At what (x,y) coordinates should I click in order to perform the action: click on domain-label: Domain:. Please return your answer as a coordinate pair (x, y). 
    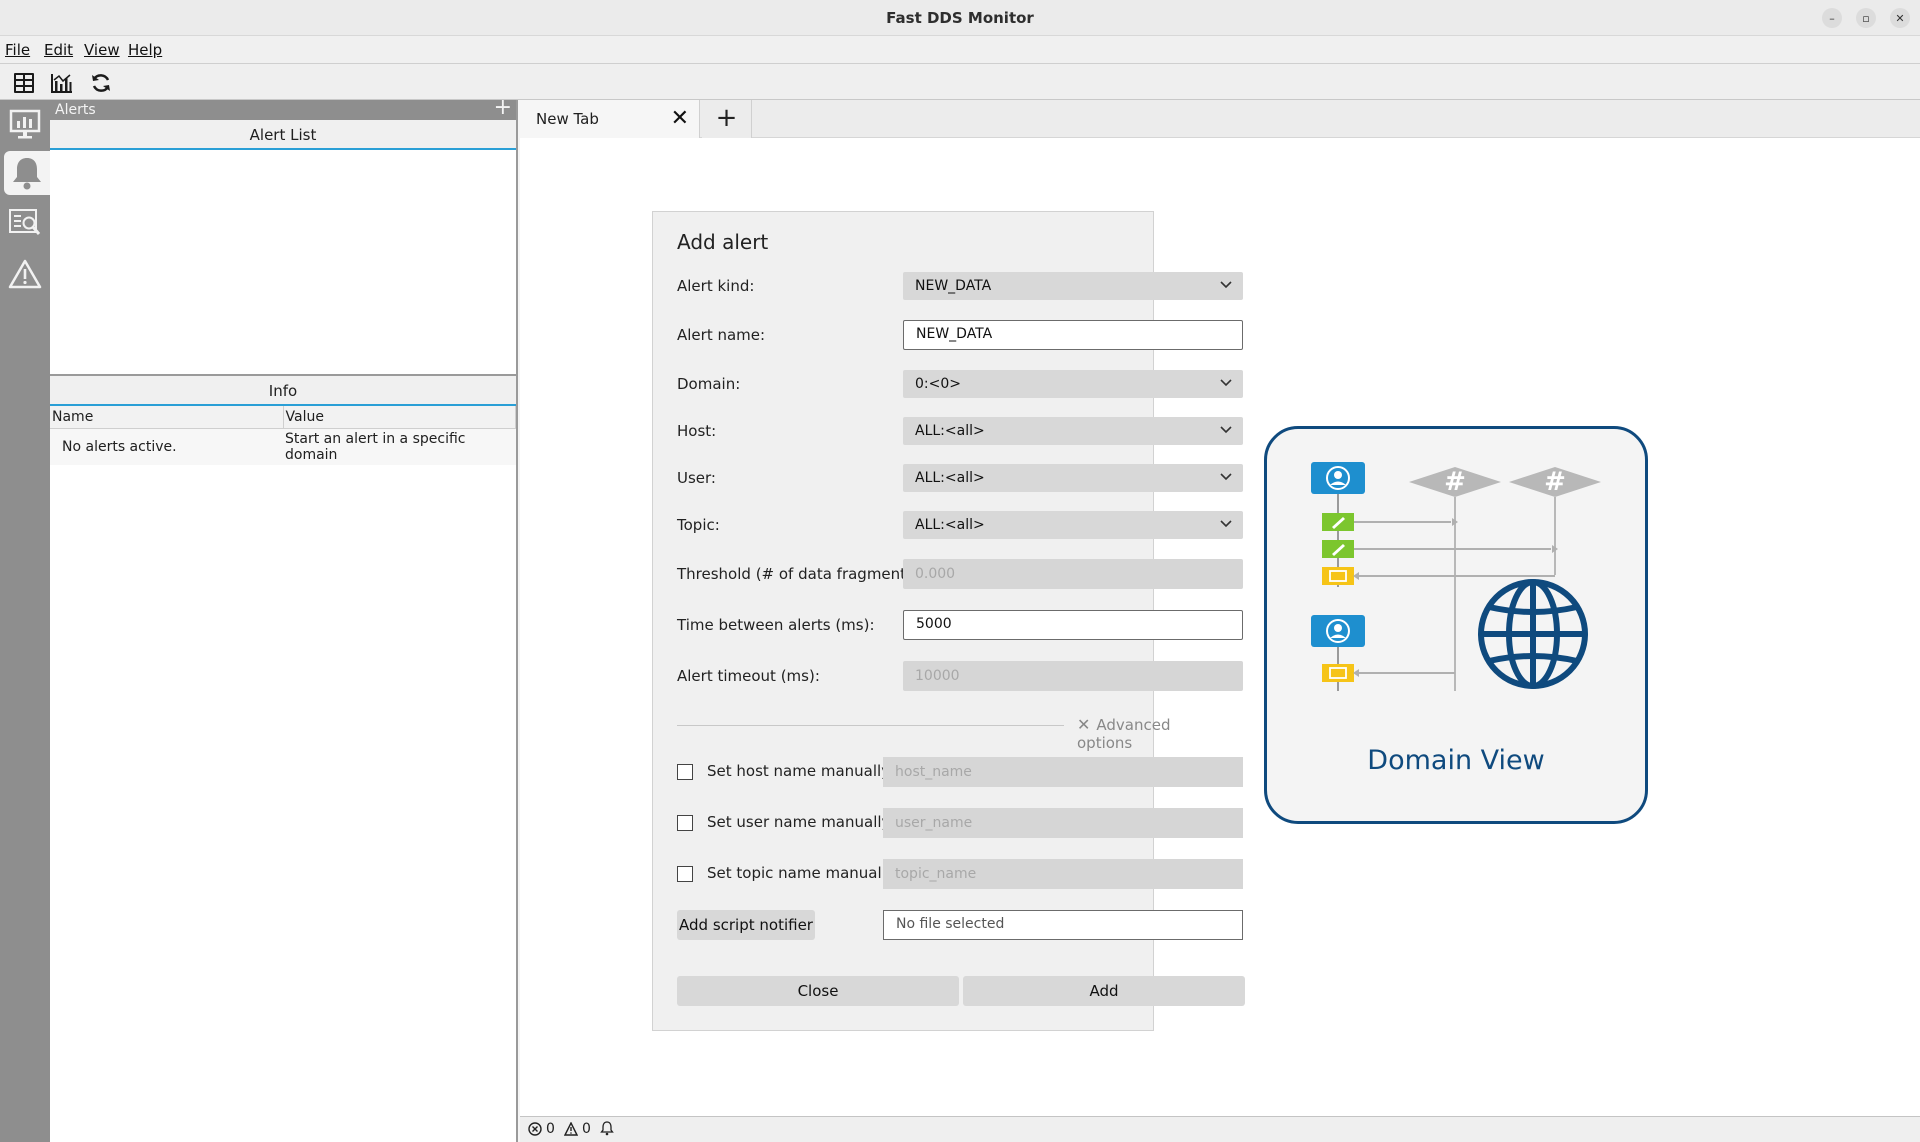
    Looking at the image, I should click on (709, 384).